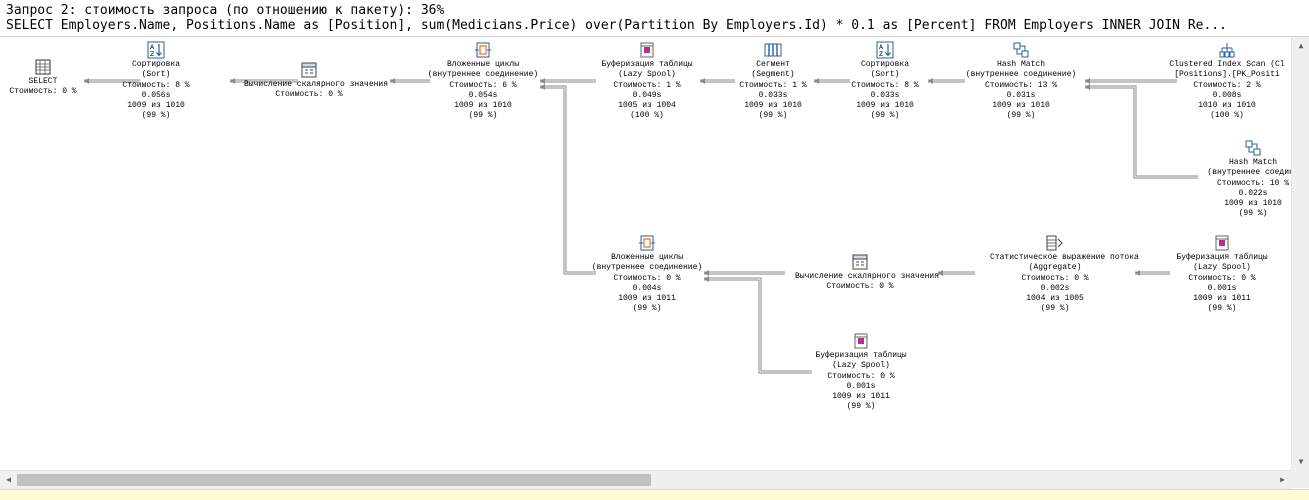 This screenshot has height=500, width=1309. What do you see at coordinates (647, 95) in the screenshot?
I see `node-text-line: 0.049s` at bounding box center [647, 95].